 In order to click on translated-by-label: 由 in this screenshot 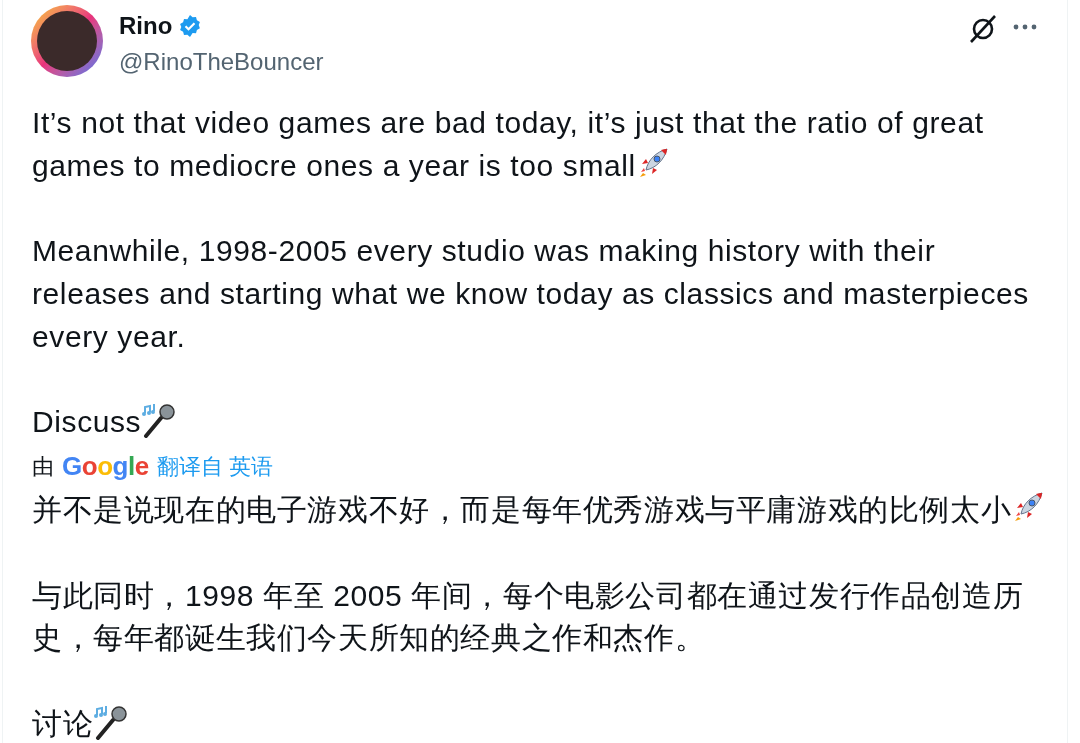, I will do `click(43, 466)`.